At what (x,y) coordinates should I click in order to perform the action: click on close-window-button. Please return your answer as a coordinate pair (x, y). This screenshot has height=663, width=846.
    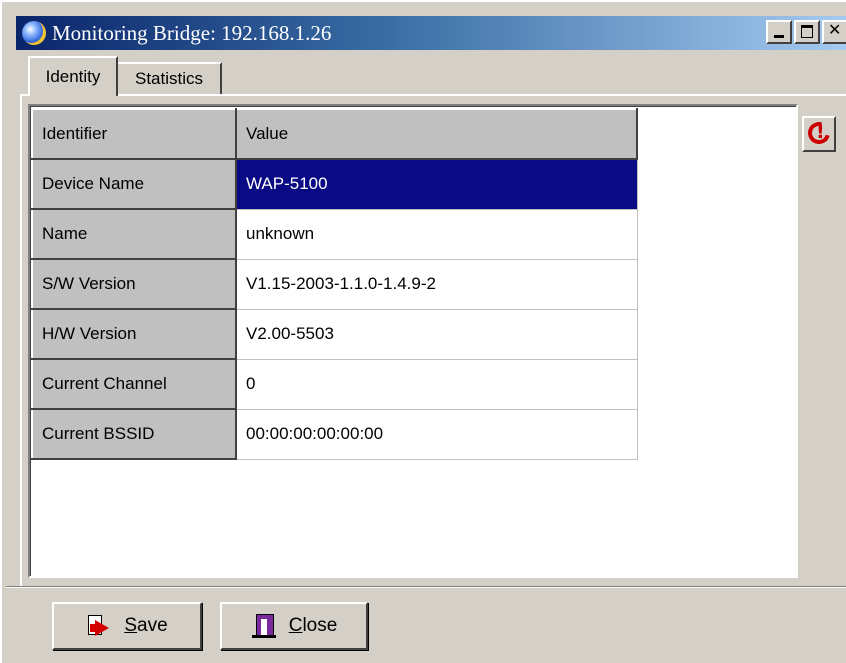
    Looking at the image, I should click on (834, 32).